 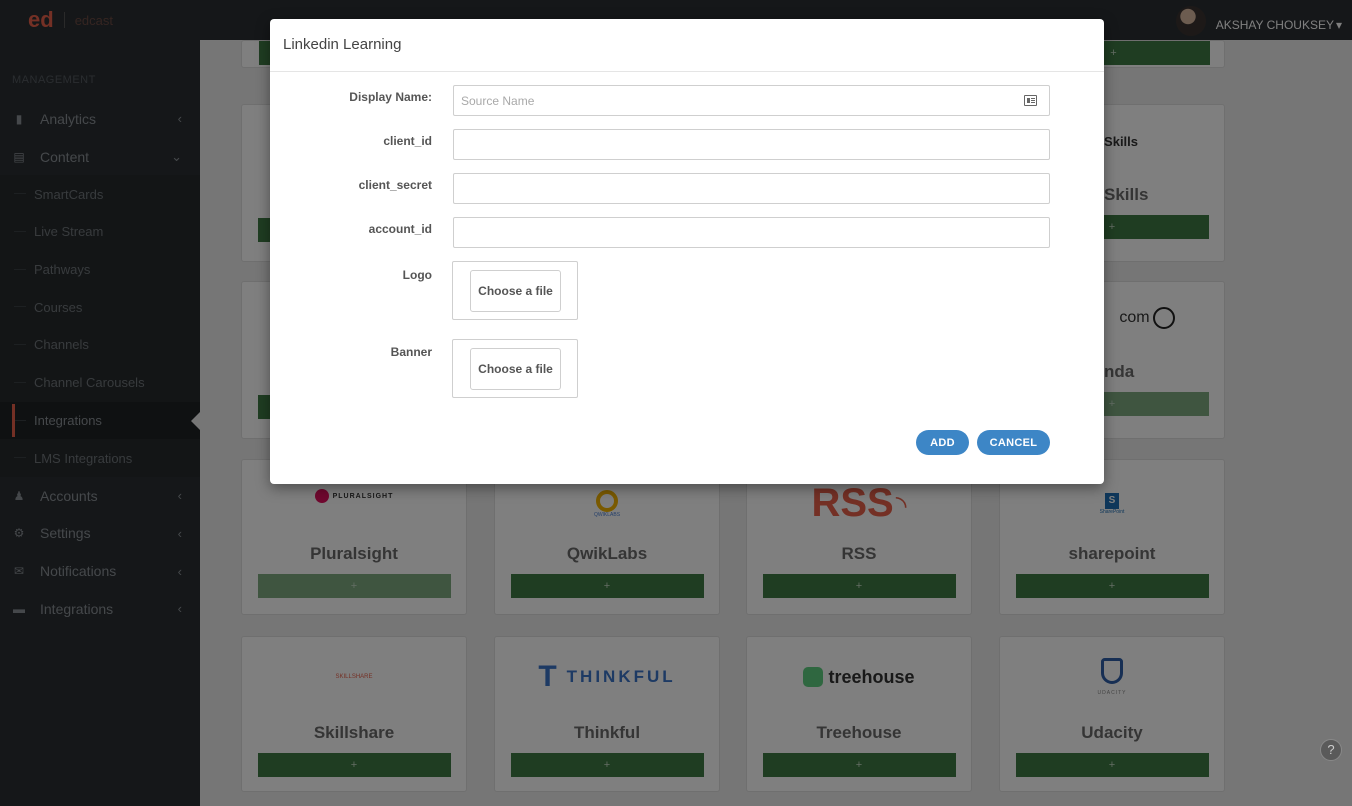 What do you see at coordinates (751, 144) in the screenshot?
I see `client-id-field` at bounding box center [751, 144].